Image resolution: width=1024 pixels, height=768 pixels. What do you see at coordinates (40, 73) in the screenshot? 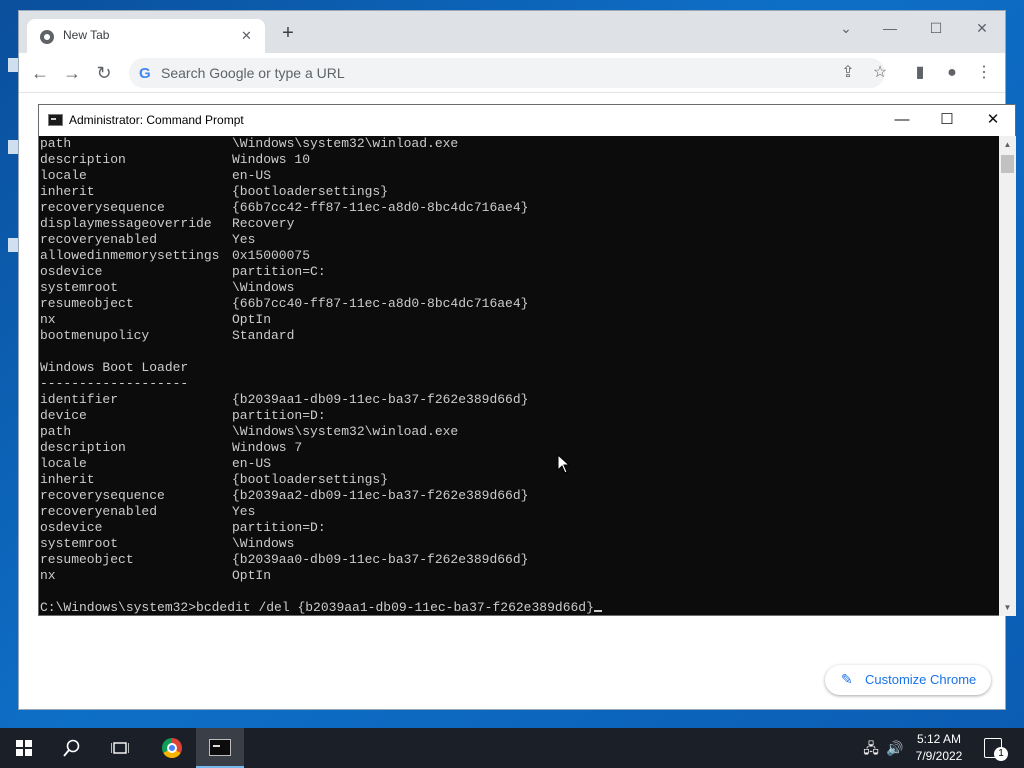
I see `back-arrow-icon: ←` at bounding box center [40, 73].